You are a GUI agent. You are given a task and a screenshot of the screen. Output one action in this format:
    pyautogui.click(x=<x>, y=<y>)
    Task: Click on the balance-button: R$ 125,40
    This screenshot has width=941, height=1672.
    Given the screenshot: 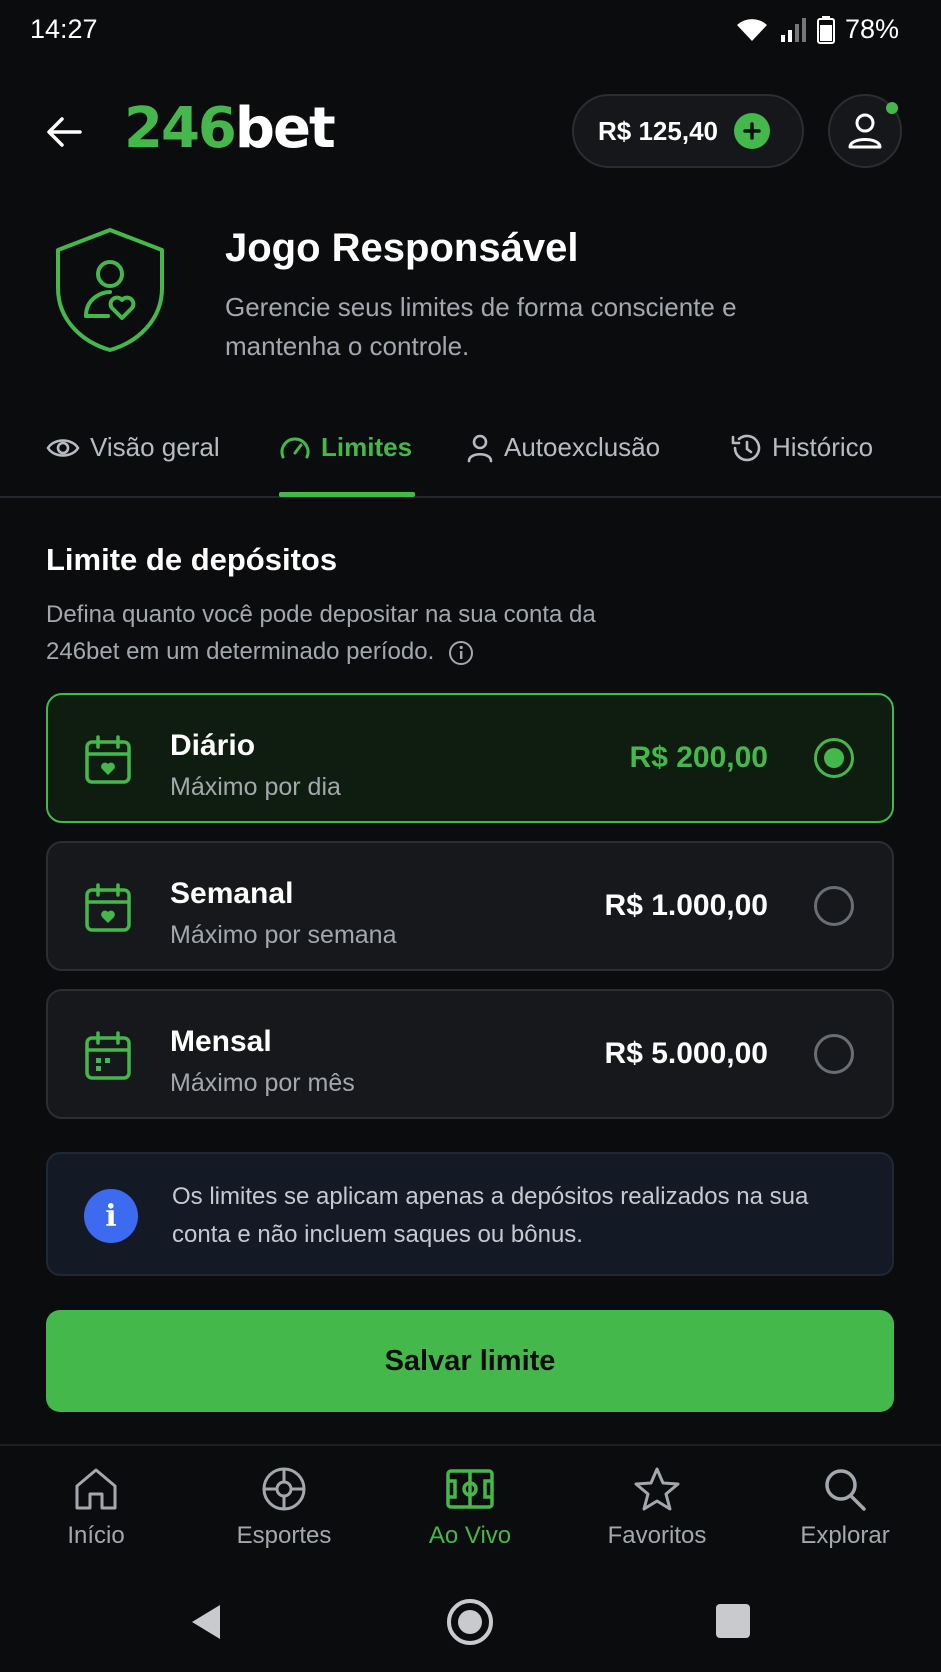 What is the action you would take?
    pyautogui.click(x=688, y=131)
    